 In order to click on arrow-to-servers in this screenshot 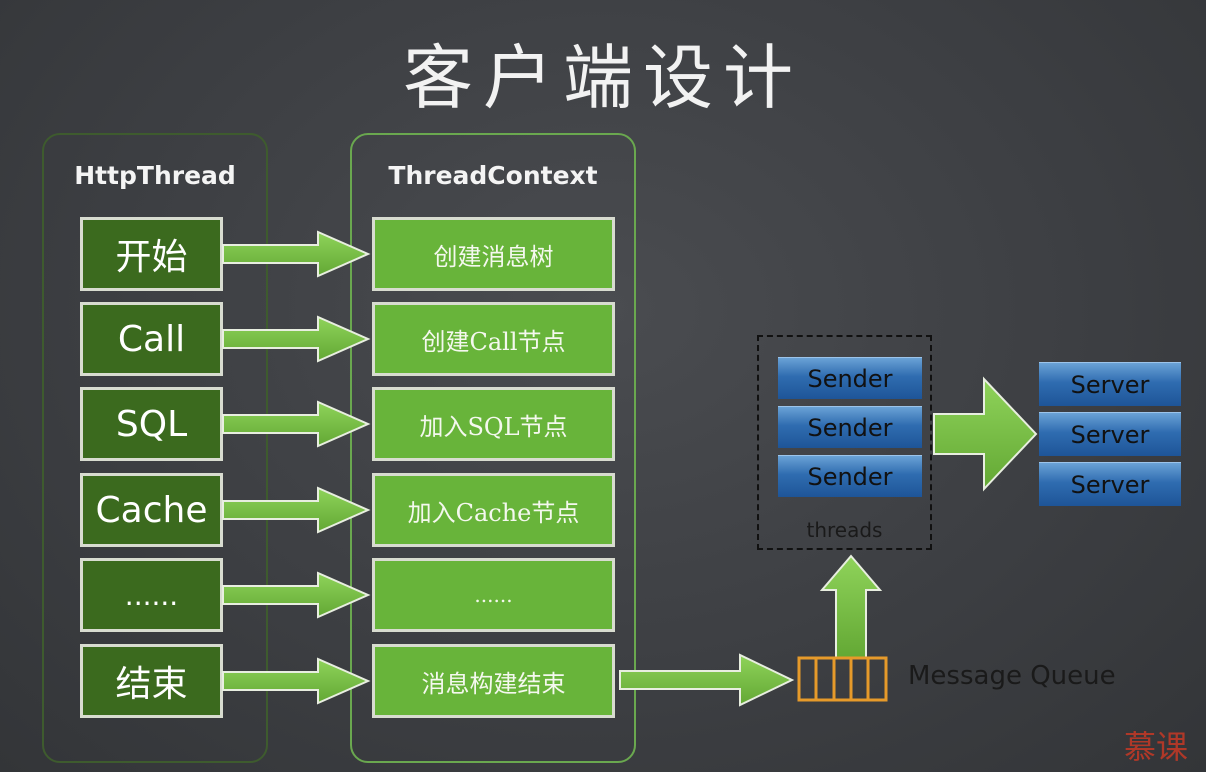, I will do `click(985, 434)`.